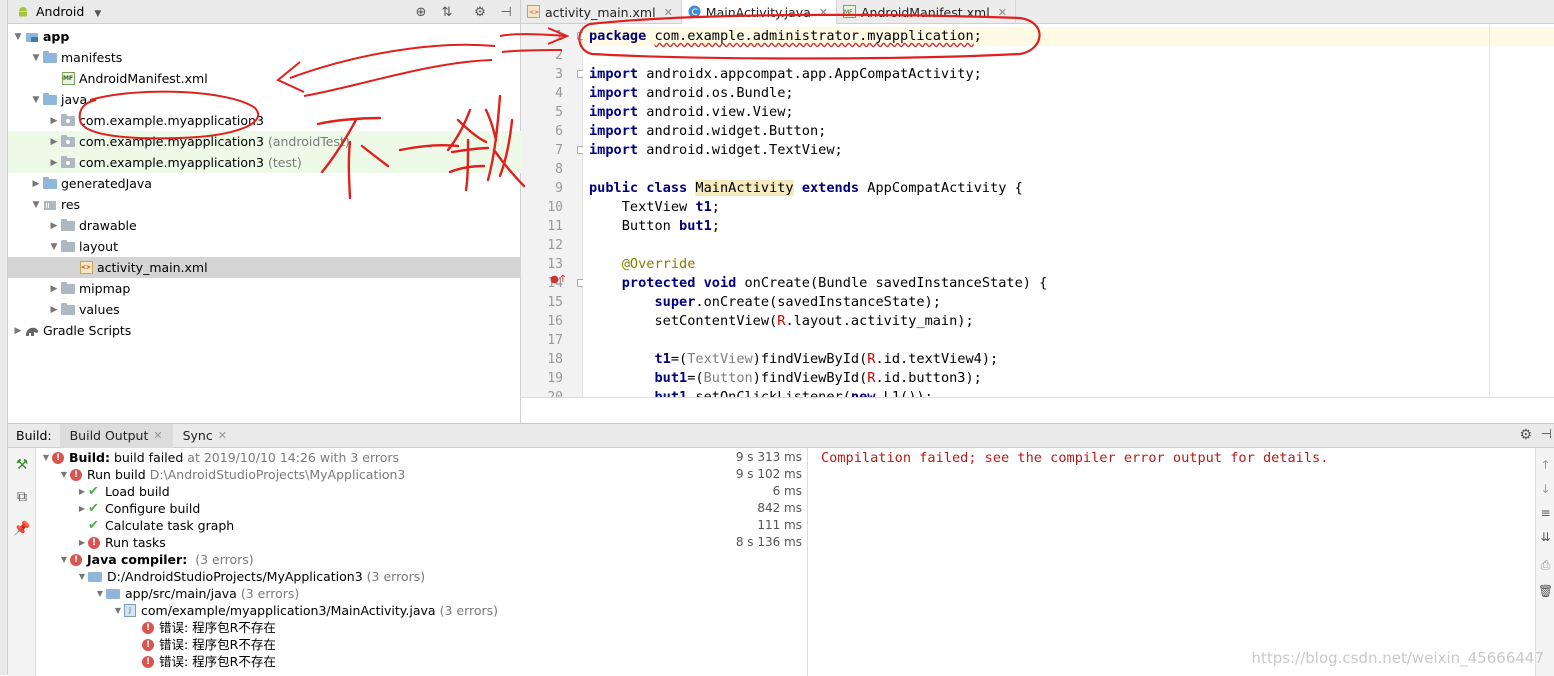 The height and width of the screenshot is (676, 1554). Describe the element at coordinates (205, 436) in the screenshot. I see `build-tab: Sync ✕` at that location.